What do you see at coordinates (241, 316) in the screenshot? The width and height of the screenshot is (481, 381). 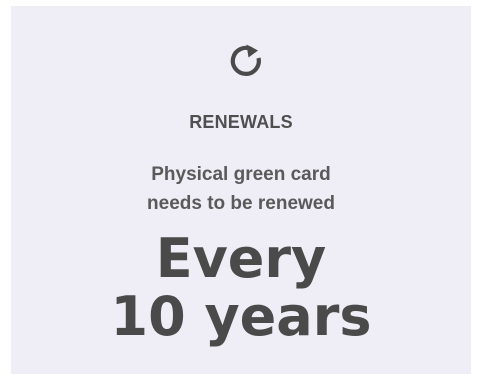 I see `value-line: 10 years` at bounding box center [241, 316].